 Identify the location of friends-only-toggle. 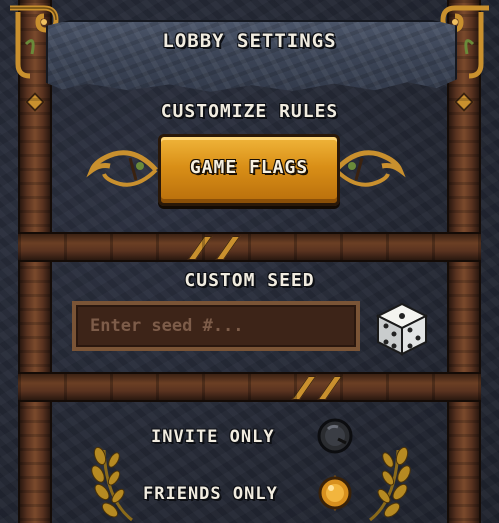
(335, 493).